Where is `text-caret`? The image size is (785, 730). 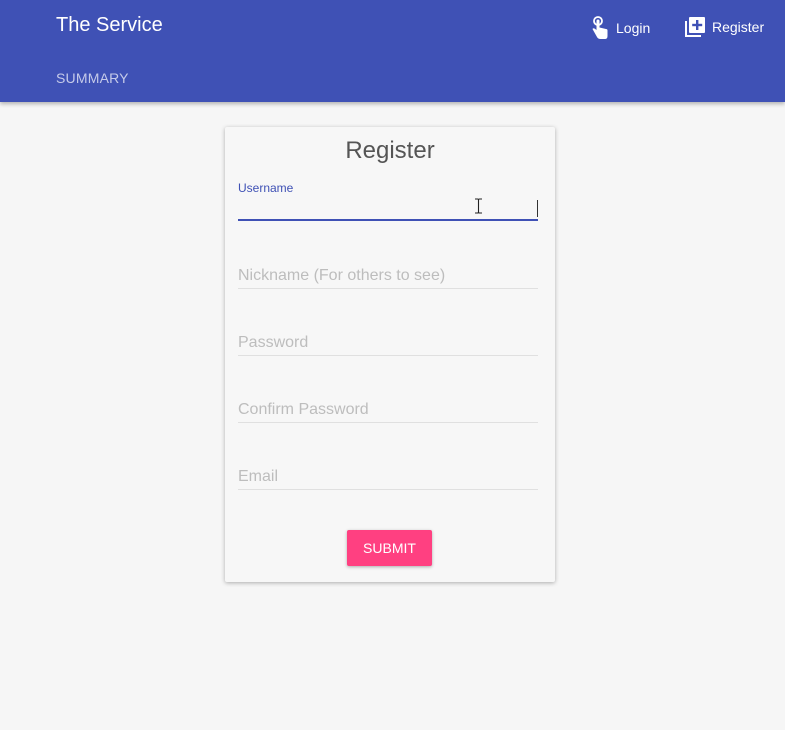 text-caret is located at coordinates (537, 208).